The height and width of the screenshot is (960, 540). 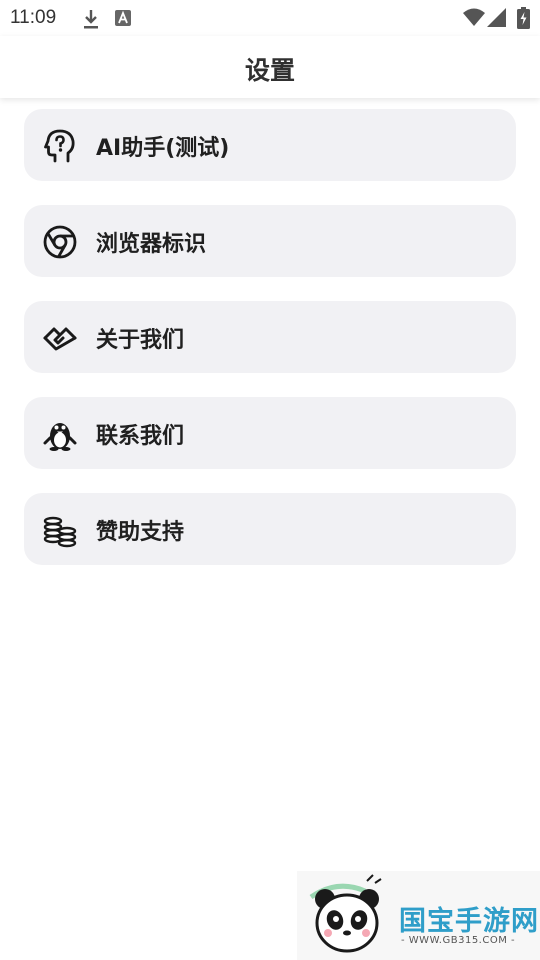 What do you see at coordinates (60, 339) in the screenshot?
I see `handshake-icon` at bounding box center [60, 339].